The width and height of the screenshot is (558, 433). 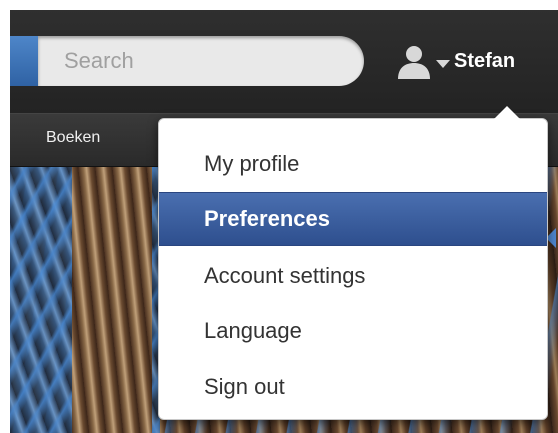 What do you see at coordinates (73, 138) in the screenshot?
I see `nav-item-boeken: Boeken` at bounding box center [73, 138].